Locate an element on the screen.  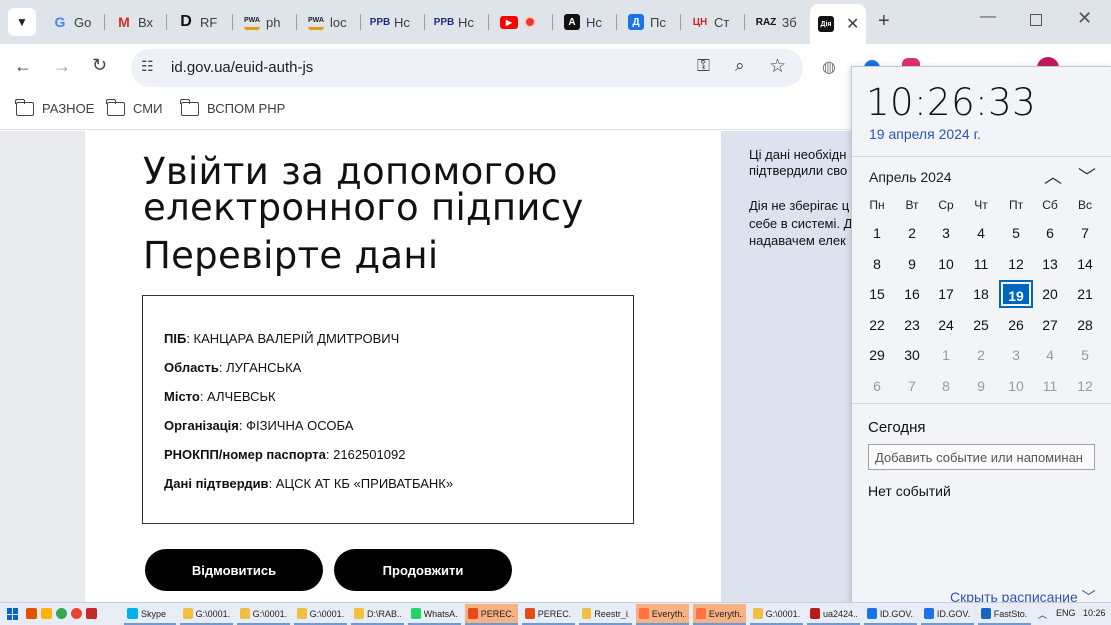
tab: M Вх is located at coordinates (134, 22).